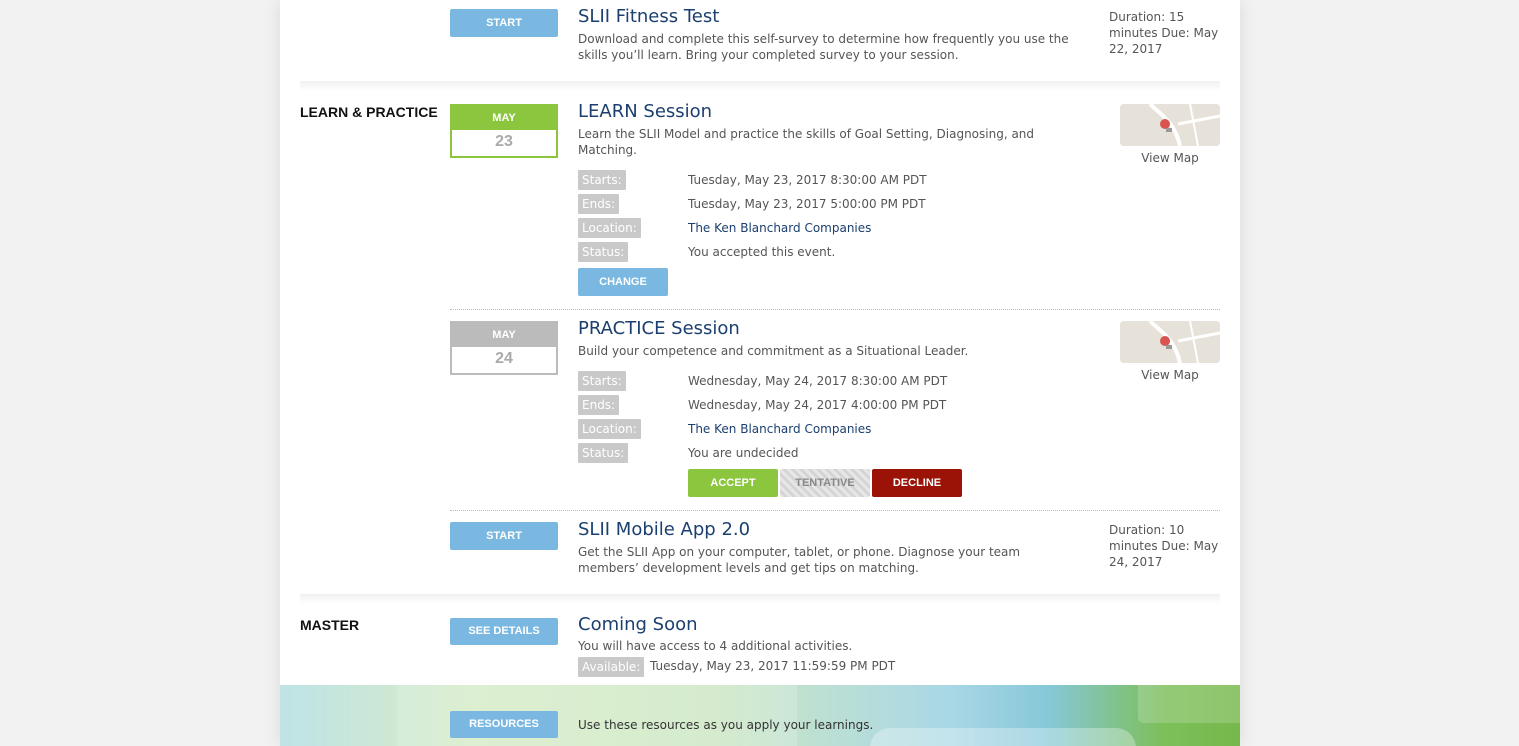  I want to click on practice-status-label: Status:, so click(603, 453).